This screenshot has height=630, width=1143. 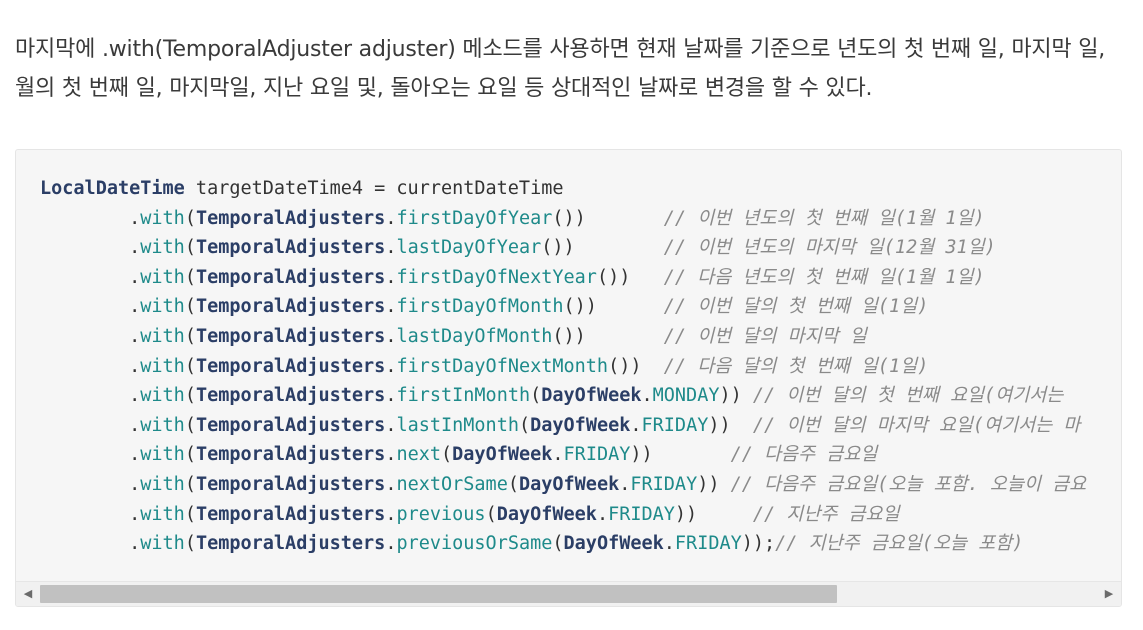 What do you see at coordinates (758, 544) in the screenshot?
I see `code-token-plain: ));` at bounding box center [758, 544].